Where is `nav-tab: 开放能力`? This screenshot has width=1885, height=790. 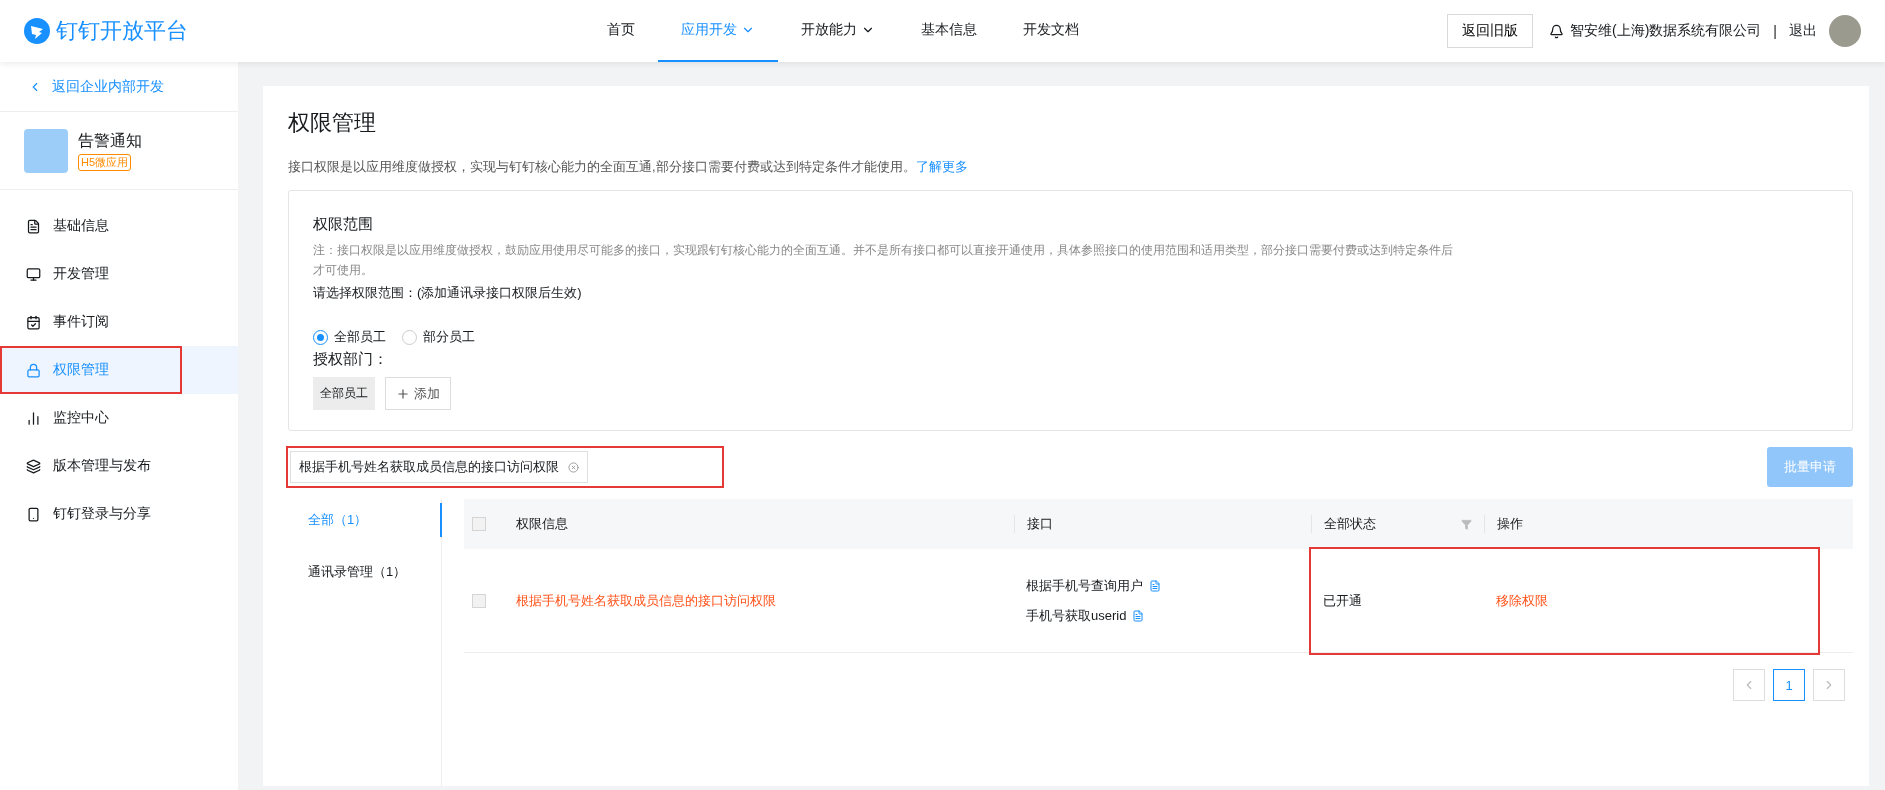 nav-tab: 开放能力 is located at coordinates (838, 31).